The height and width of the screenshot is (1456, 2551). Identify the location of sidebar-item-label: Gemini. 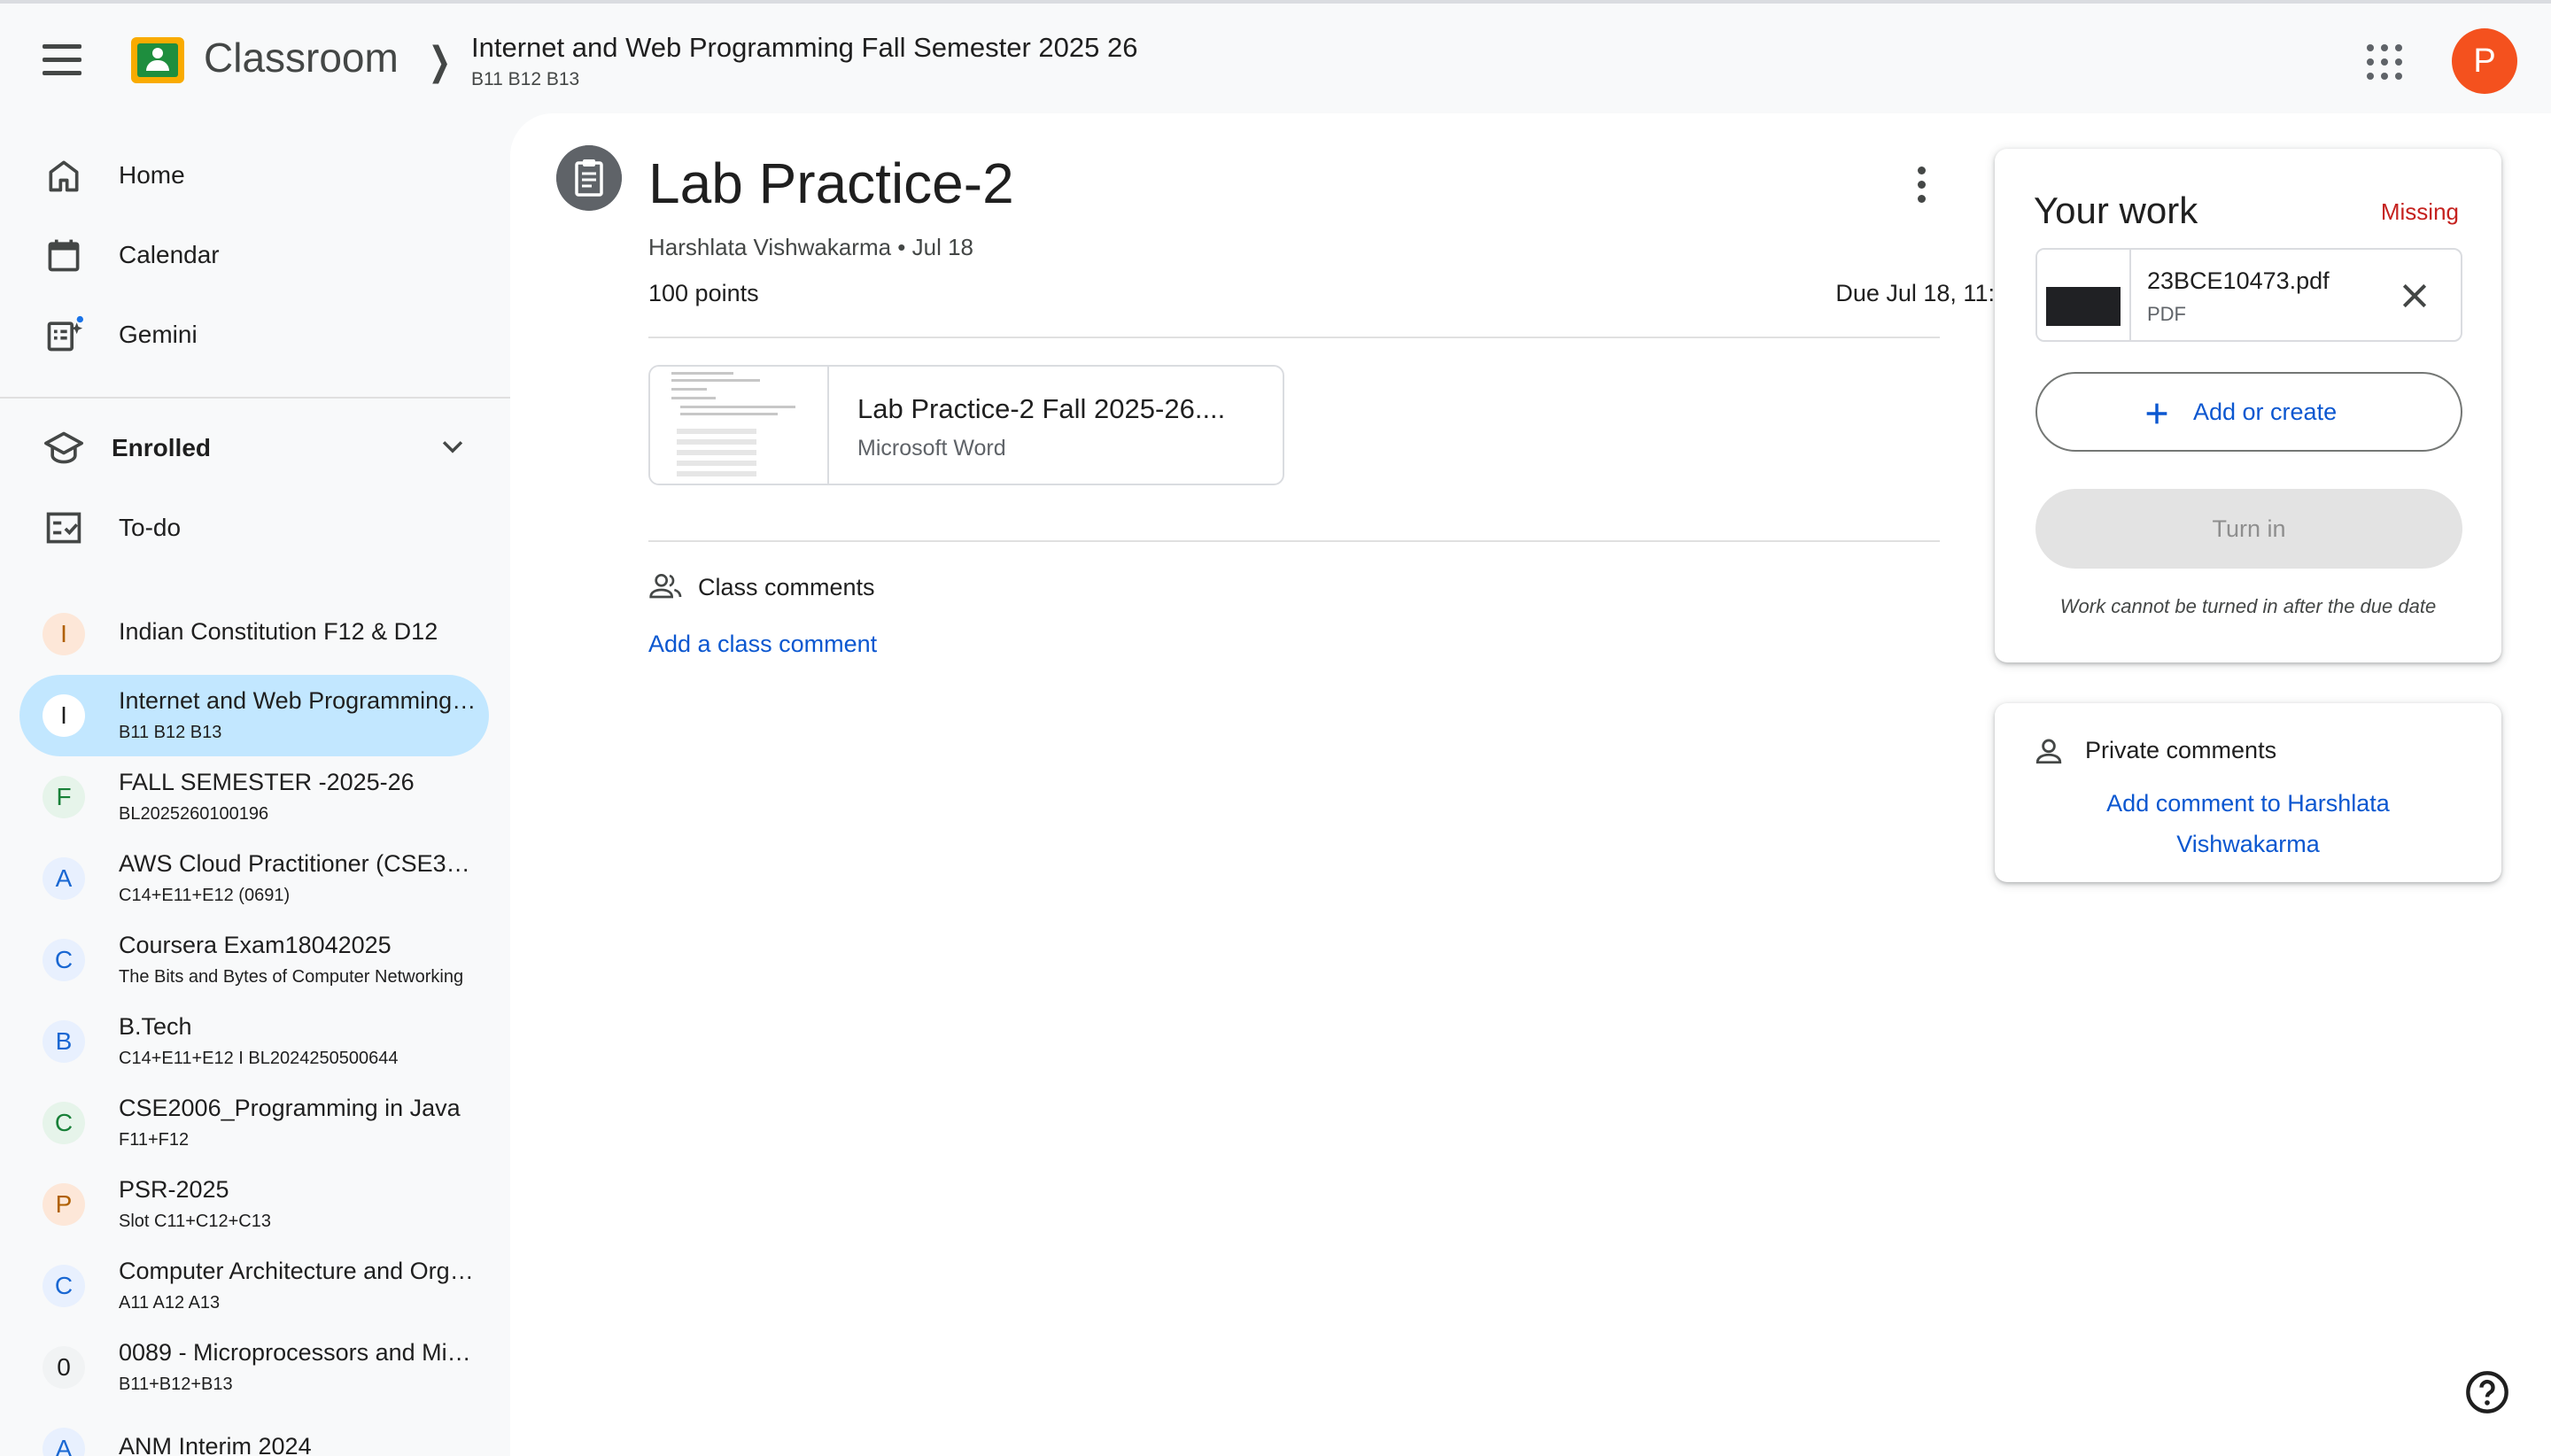
(159, 334).